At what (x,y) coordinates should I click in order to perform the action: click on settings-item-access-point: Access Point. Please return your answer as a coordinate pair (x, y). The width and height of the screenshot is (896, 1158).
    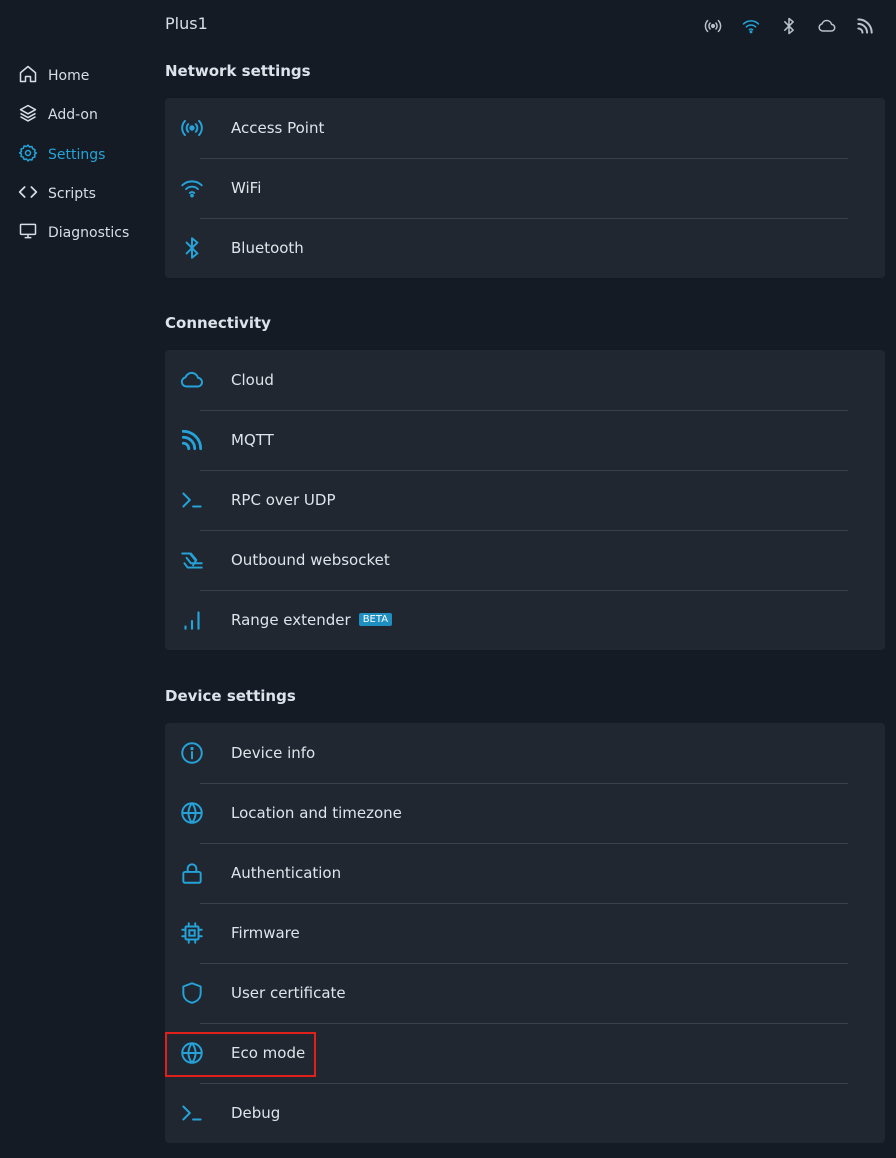
    Looking at the image, I should click on (525, 128).